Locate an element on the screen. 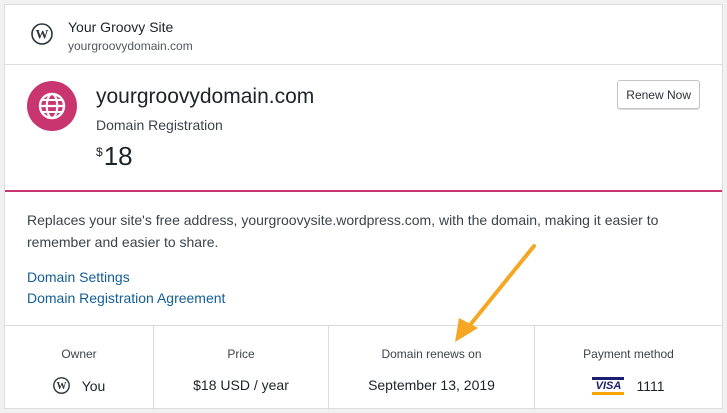  payment-label: Payment method is located at coordinates (628, 354).